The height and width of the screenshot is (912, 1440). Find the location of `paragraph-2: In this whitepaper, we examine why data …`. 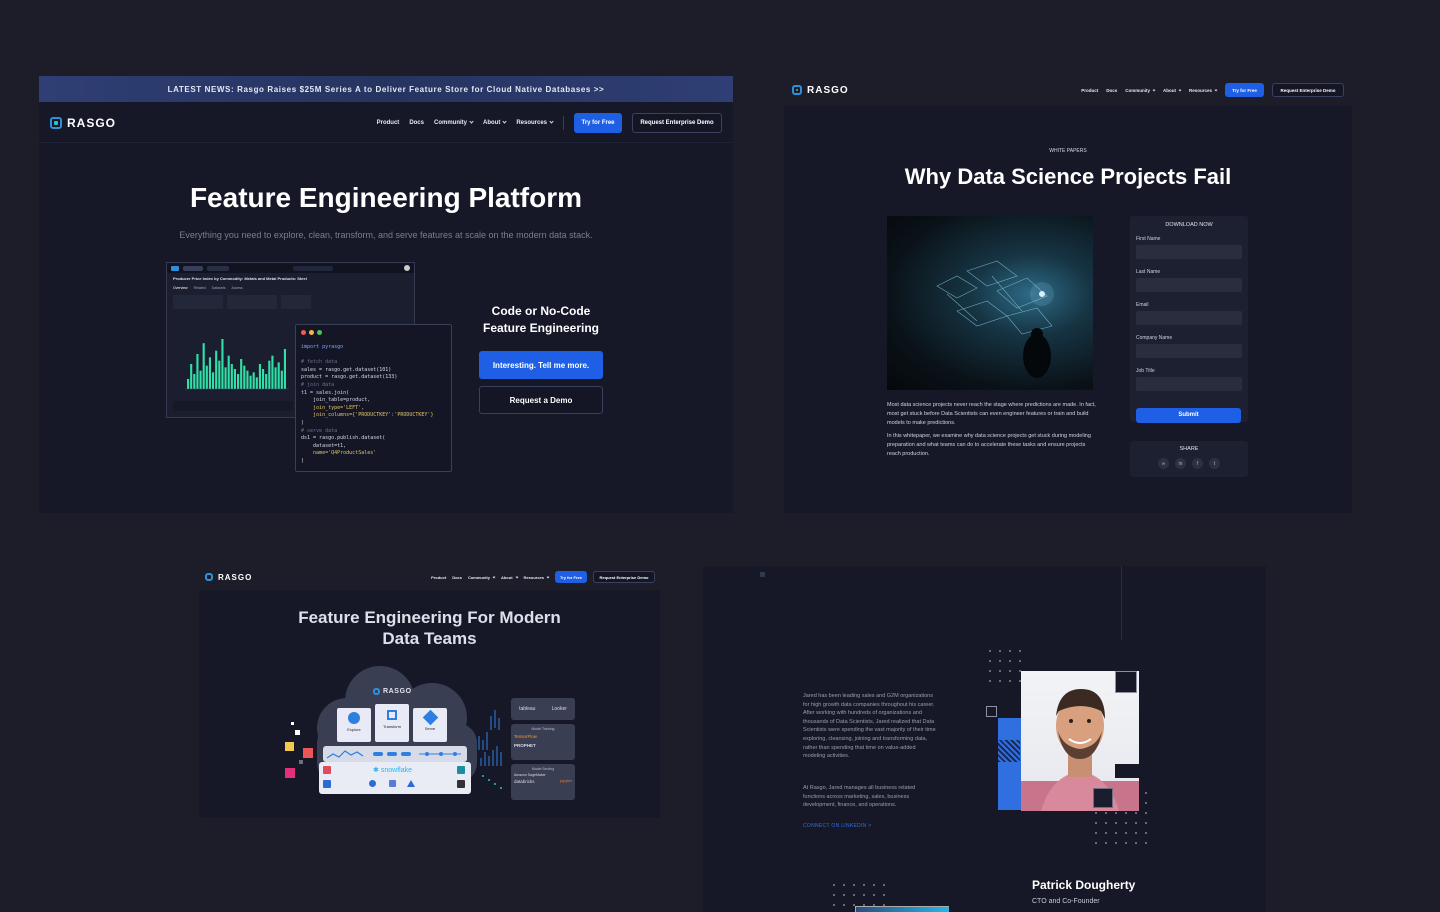

paragraph-2: In this whitepaper, we examine why data … is located at coordinates (989, 445).